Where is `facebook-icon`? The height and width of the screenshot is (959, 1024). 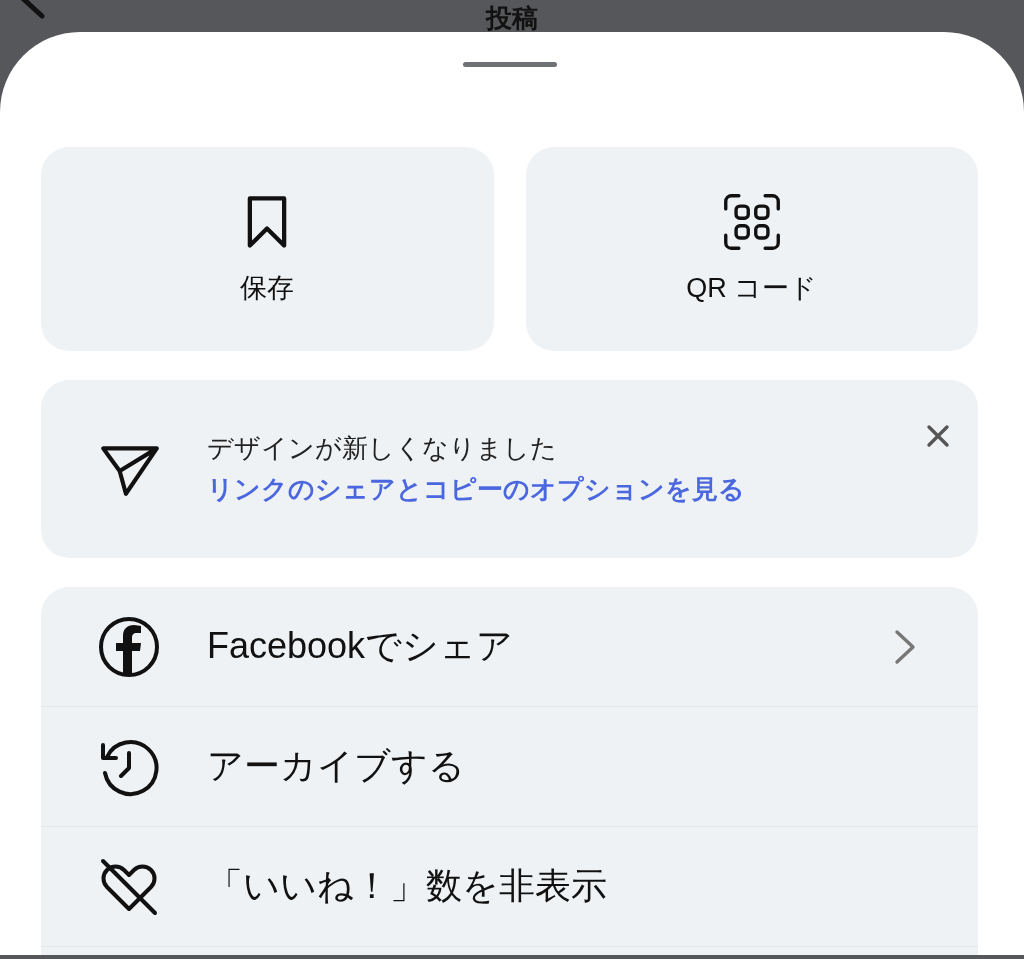 facebook-icon is located at coordinates (129, 646).